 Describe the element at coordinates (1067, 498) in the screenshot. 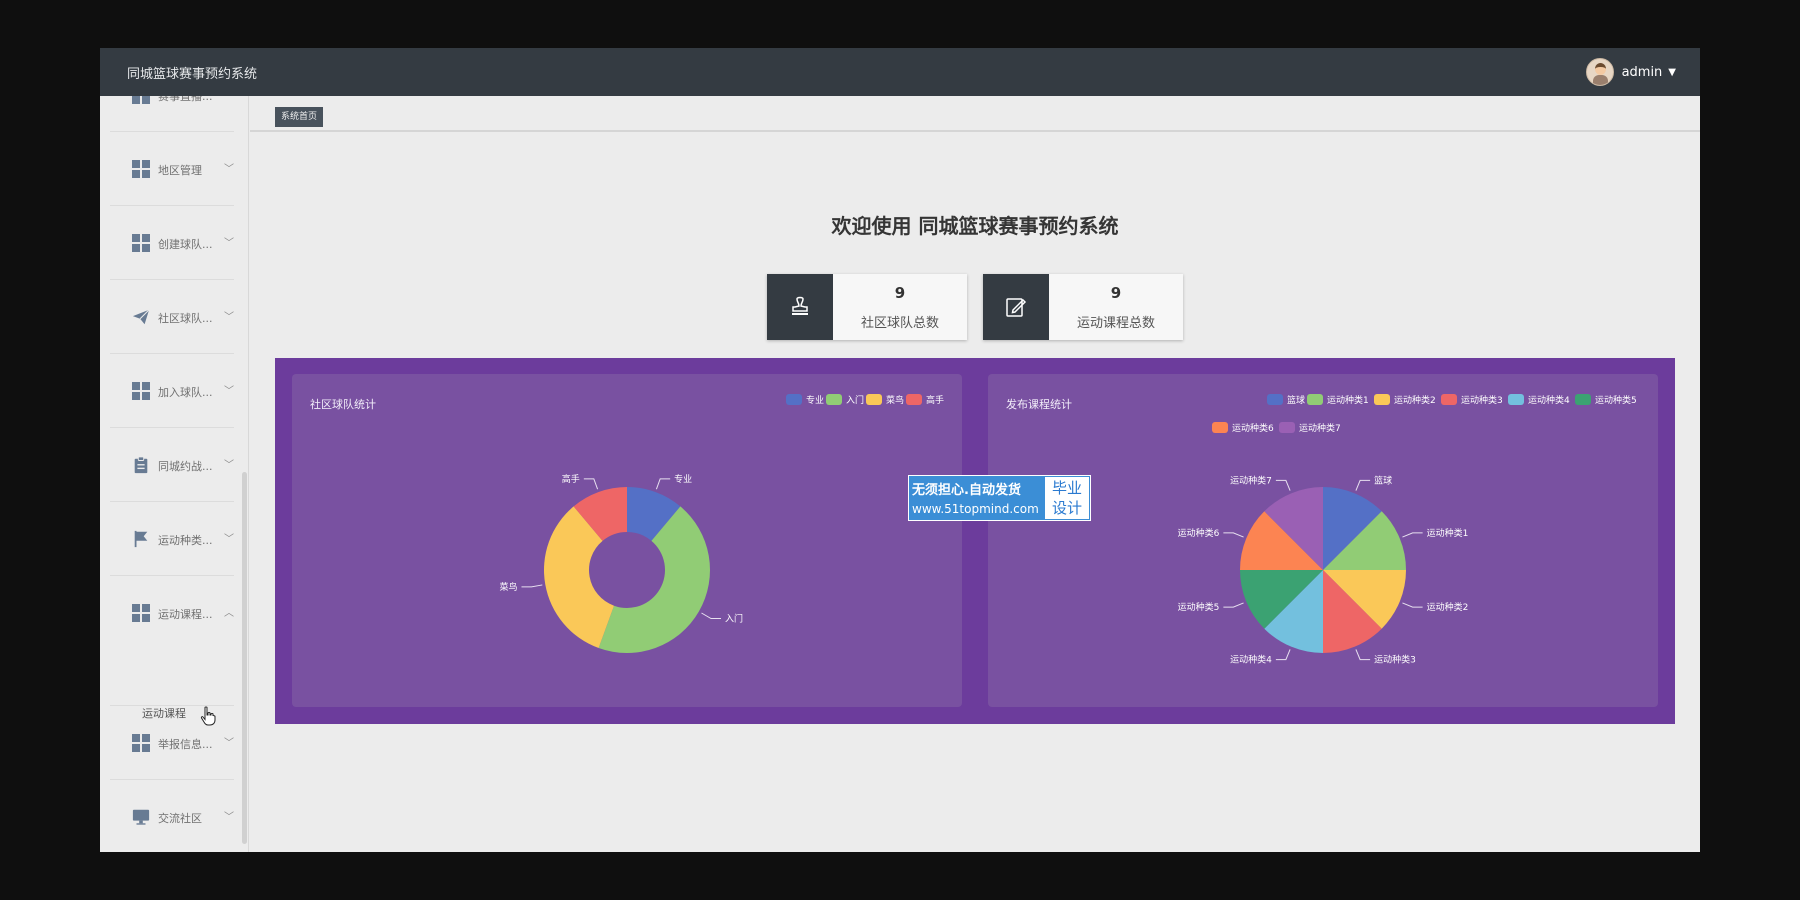

I see `watermark-badge: 毕业 设计` at that location.